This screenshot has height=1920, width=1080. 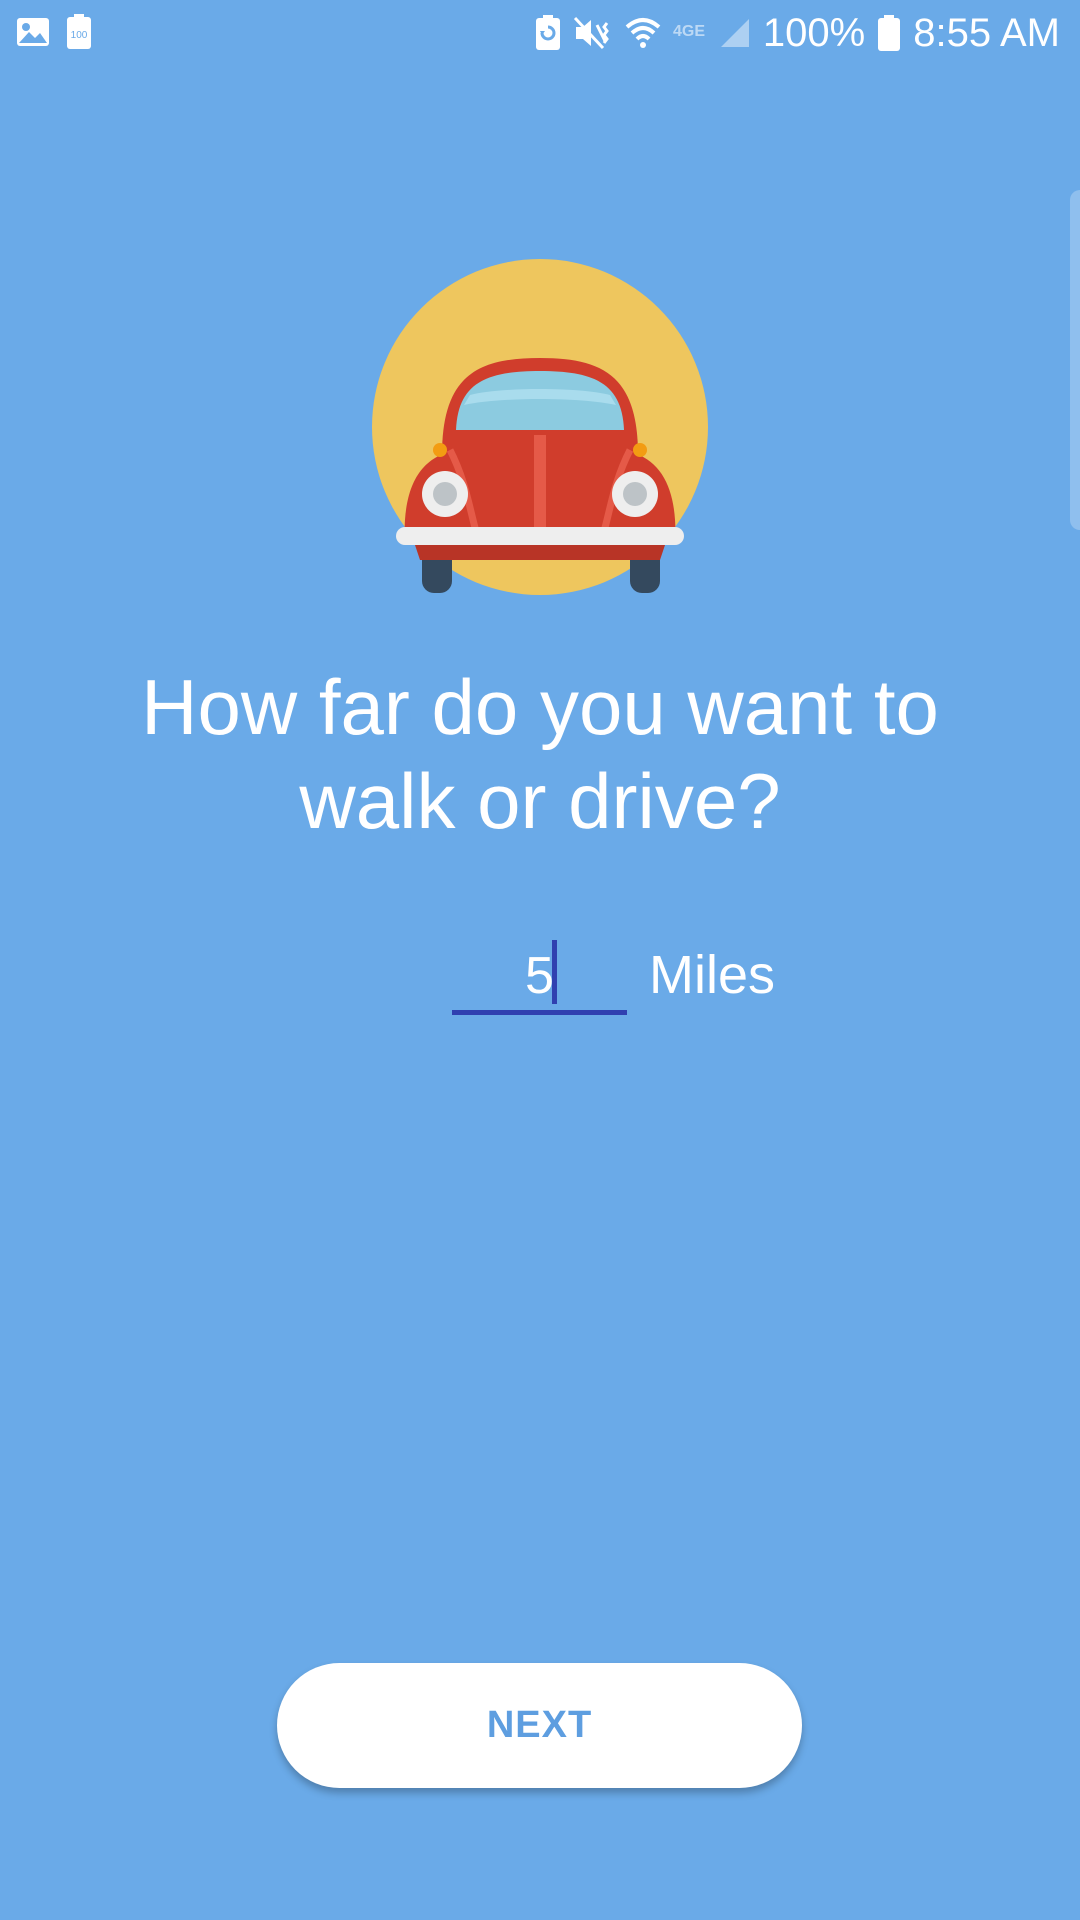 What do you see at coordinates (540, 427) in the screenshot?
I see `car-icon` at bounding box center [540, 427].